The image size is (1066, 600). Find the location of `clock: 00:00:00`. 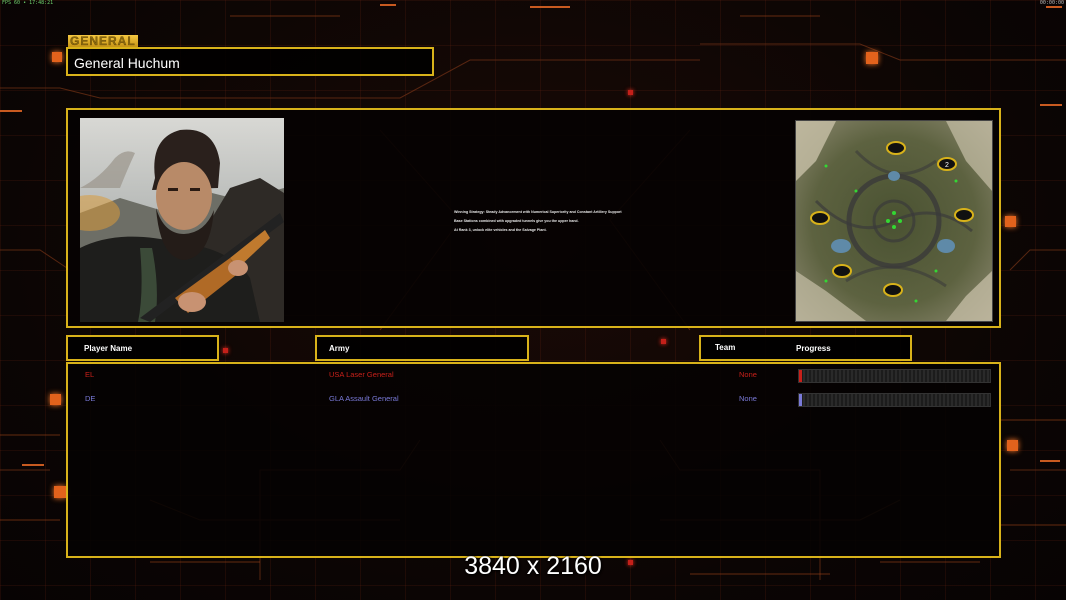

clock: 00:00:00 is located at coordinates (1051, 3).